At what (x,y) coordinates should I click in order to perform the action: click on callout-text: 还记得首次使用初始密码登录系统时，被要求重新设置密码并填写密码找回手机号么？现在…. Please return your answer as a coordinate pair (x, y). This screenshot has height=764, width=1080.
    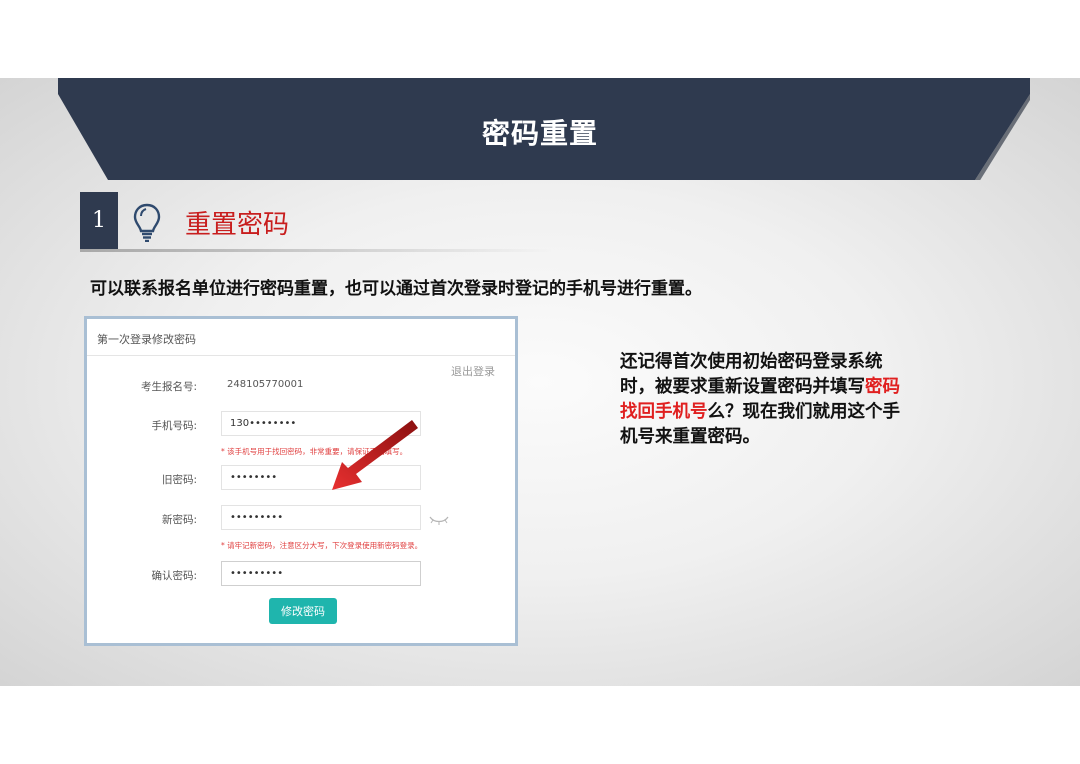
    Looking at the image, I should click on (765, 400).